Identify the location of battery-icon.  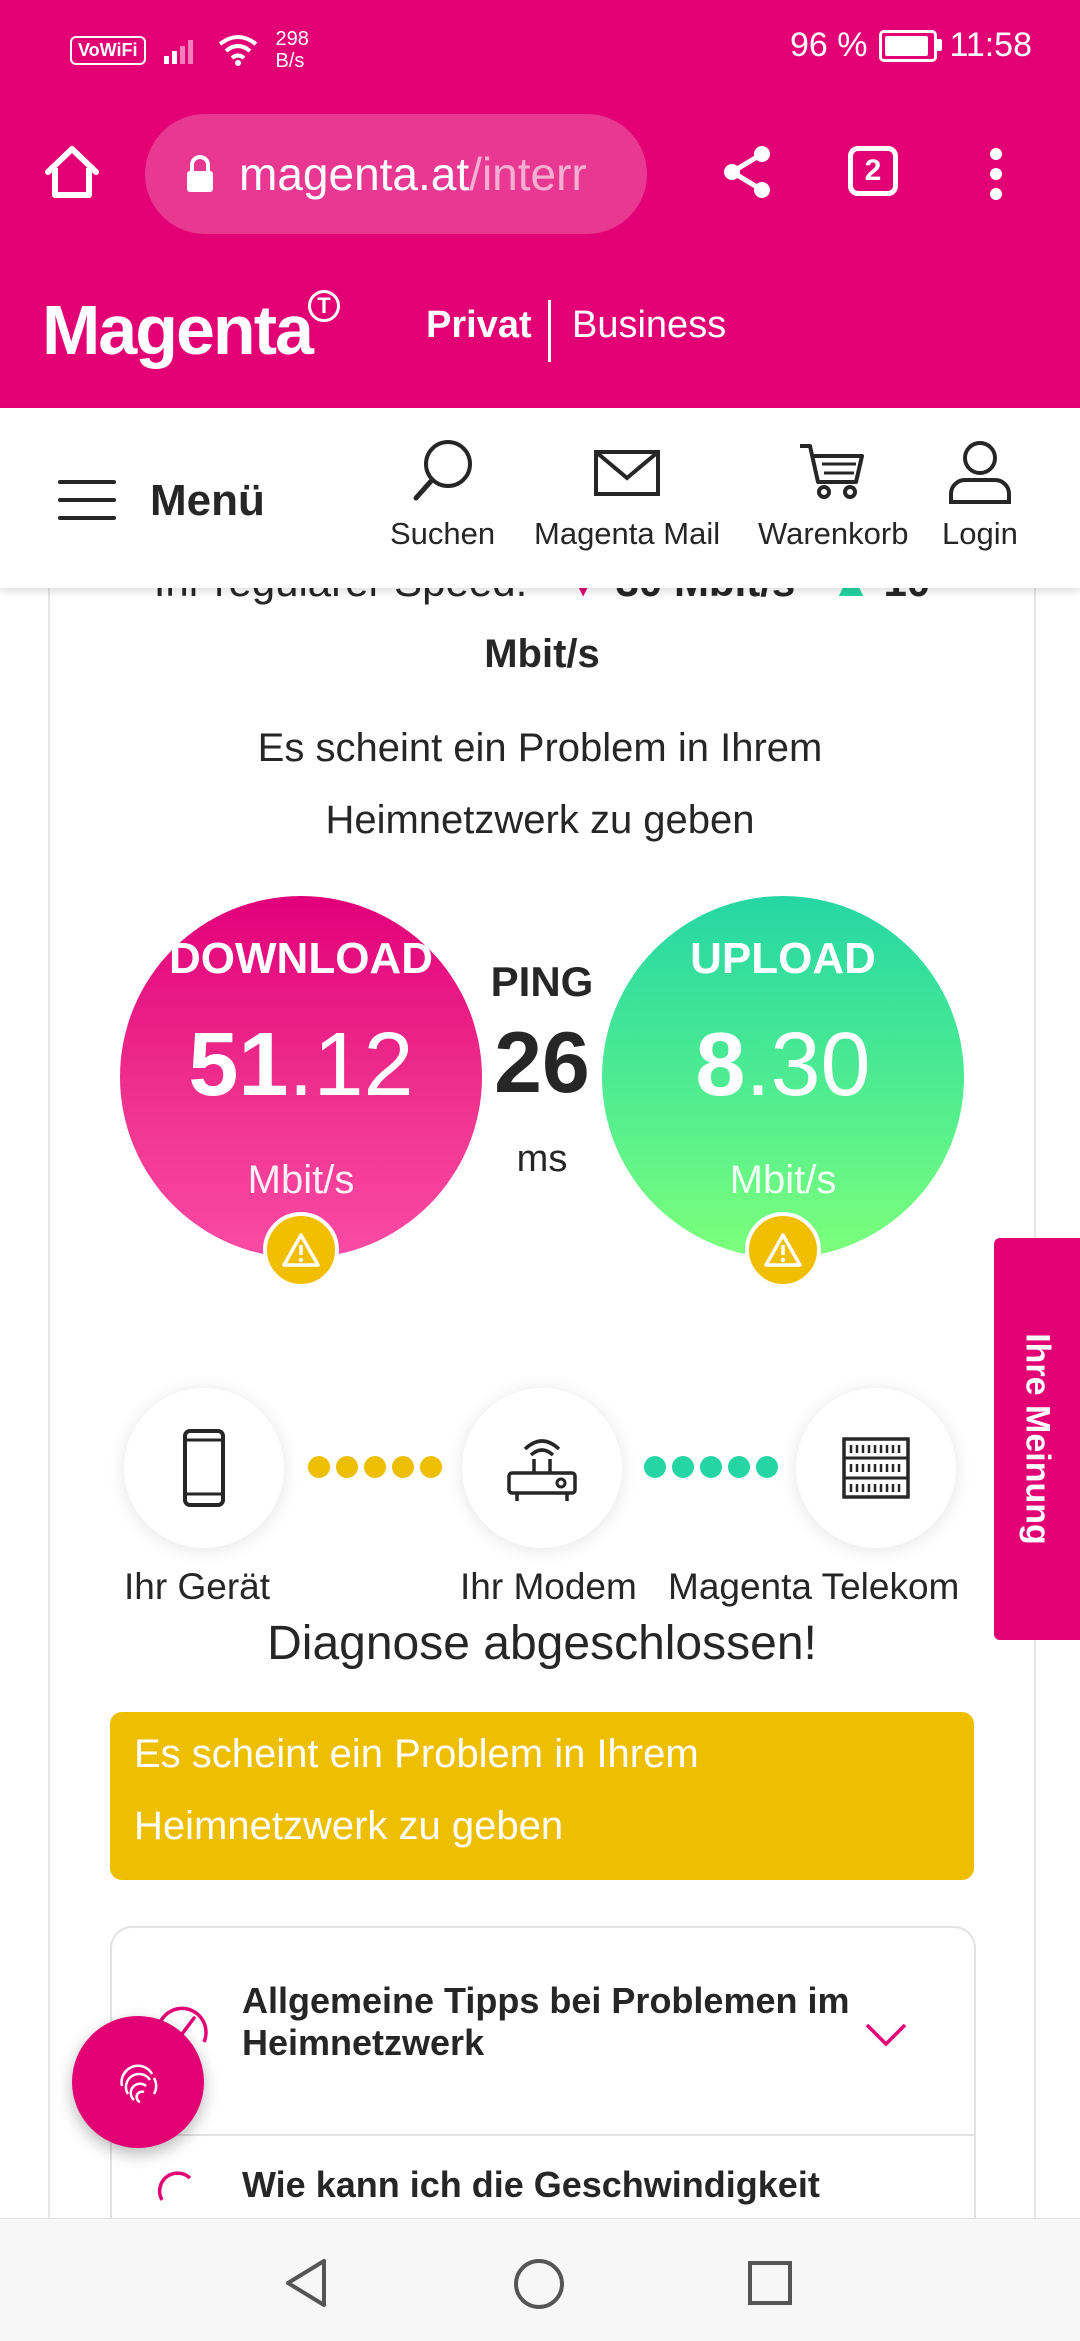
(911, 45).